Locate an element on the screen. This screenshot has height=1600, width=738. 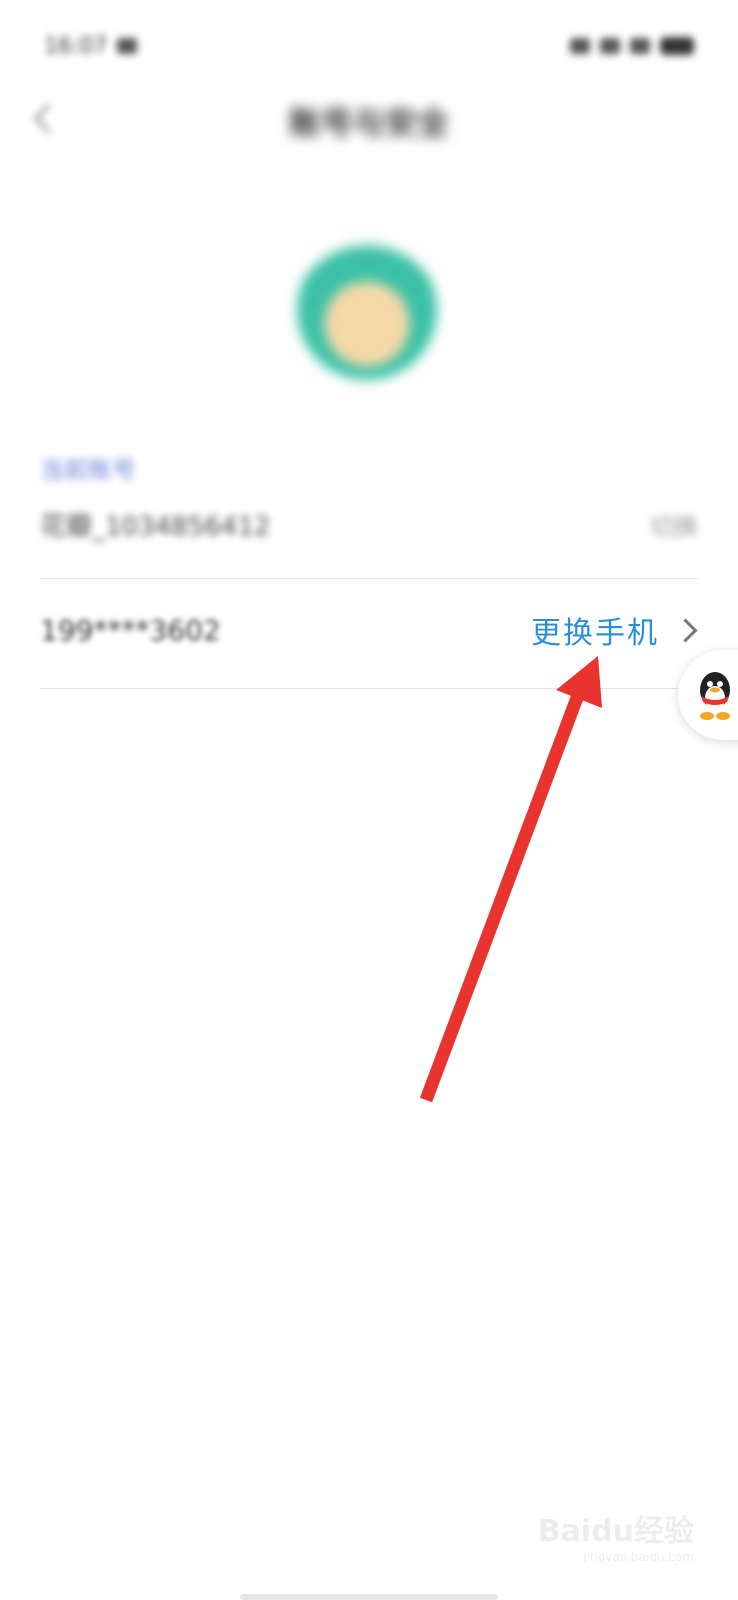
qq-penguin-icon is located at coordinates (715, 696).